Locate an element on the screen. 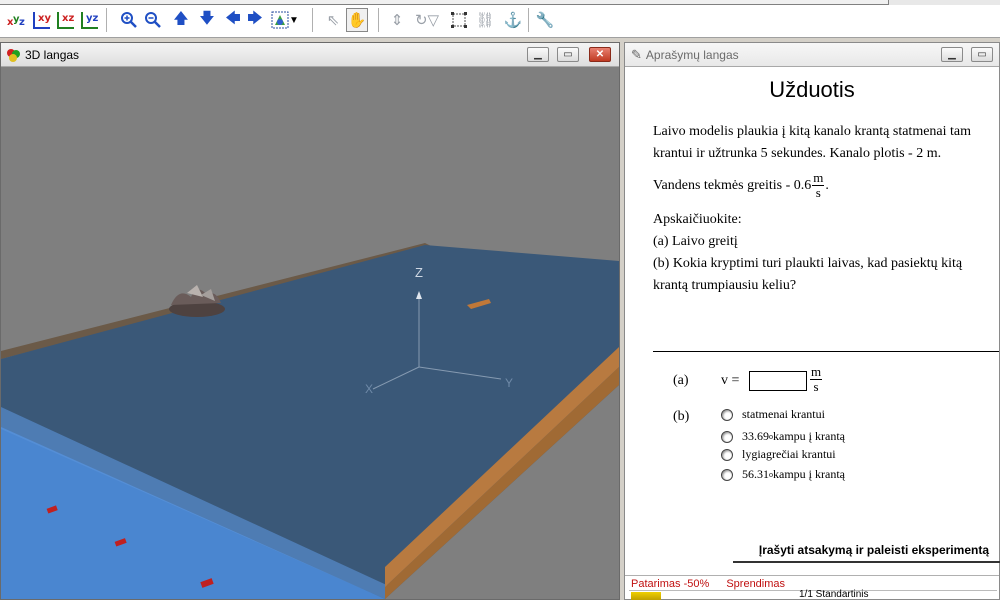 Image resolution: width=1000 pixels, height=600 pixels. zoom-in-icon is located at coordinates (129, 20).